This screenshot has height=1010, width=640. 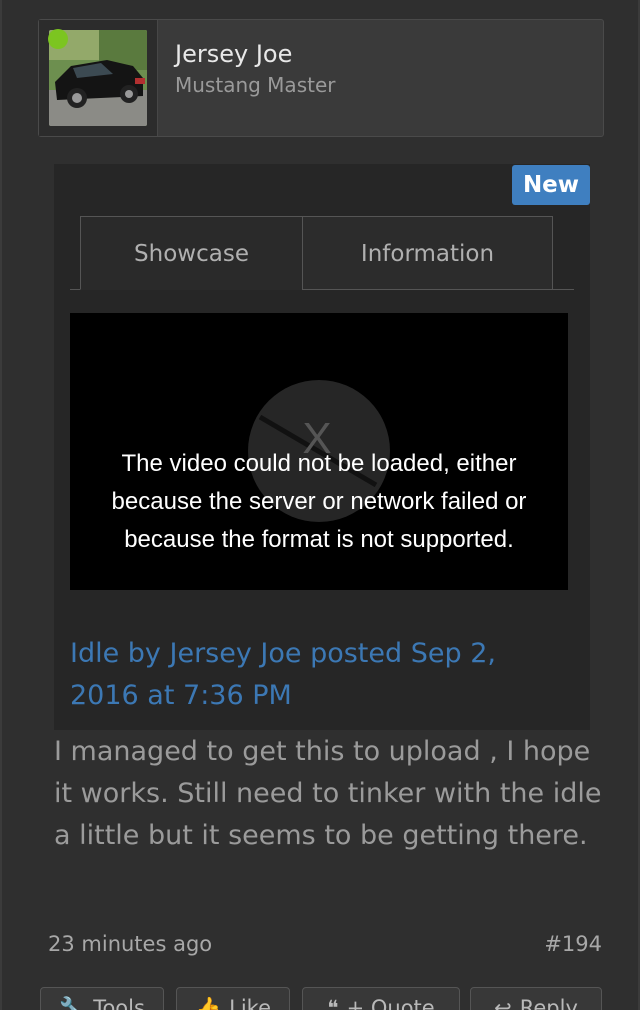 What do you see at coordinates (551, 185) in the screenshot?
I see `new-badge: New` at bounding box center [551, 185].